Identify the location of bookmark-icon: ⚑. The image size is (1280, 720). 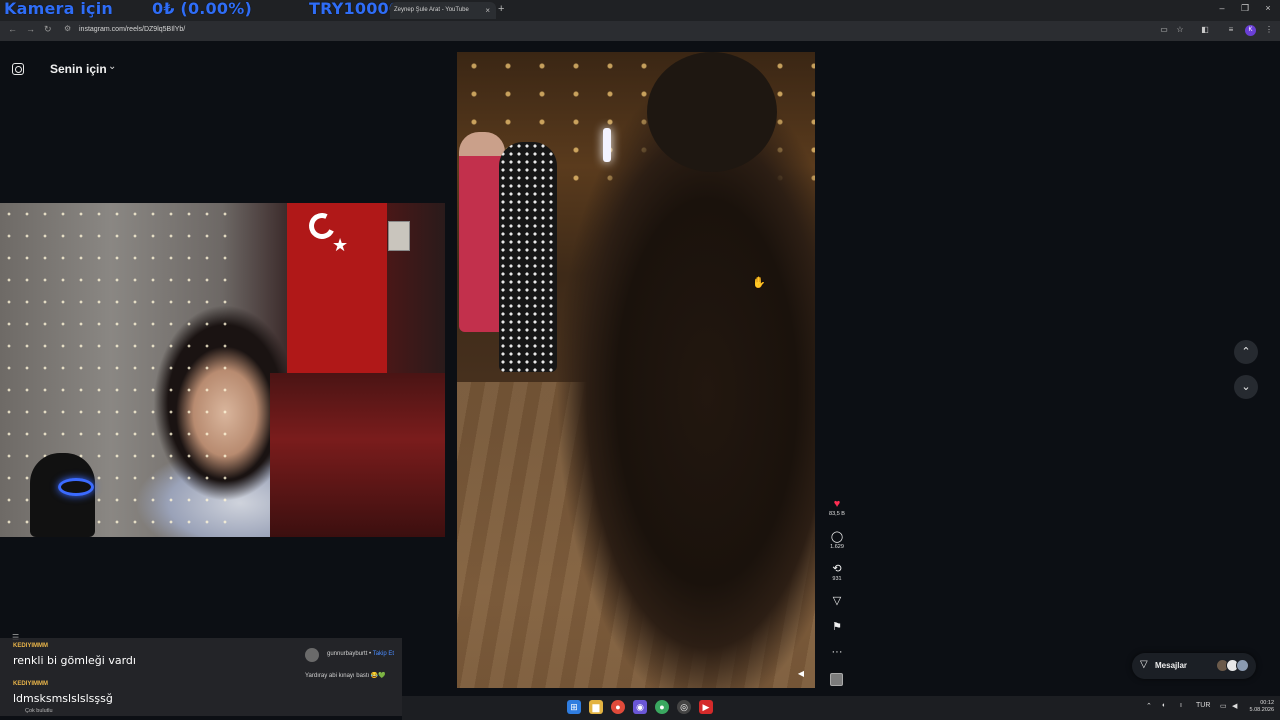
(837, 627).